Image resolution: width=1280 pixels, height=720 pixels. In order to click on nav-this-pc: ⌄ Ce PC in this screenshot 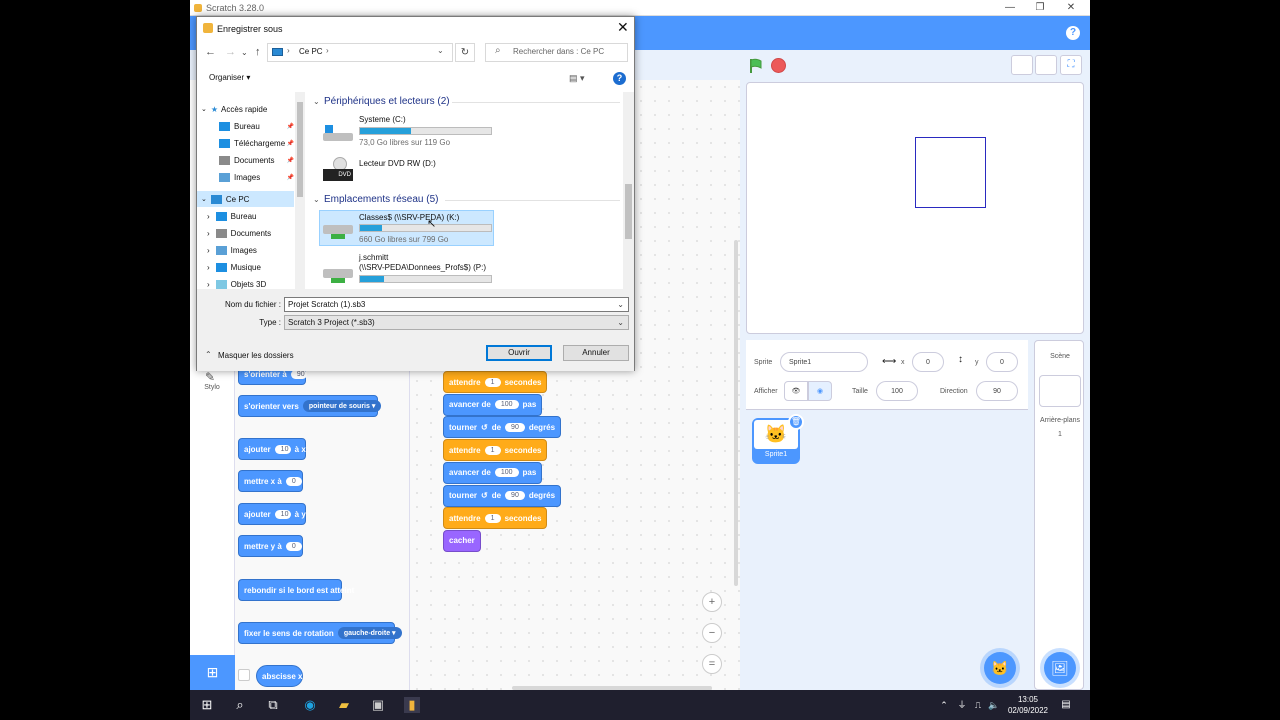, I will do `click(245, 199)`.